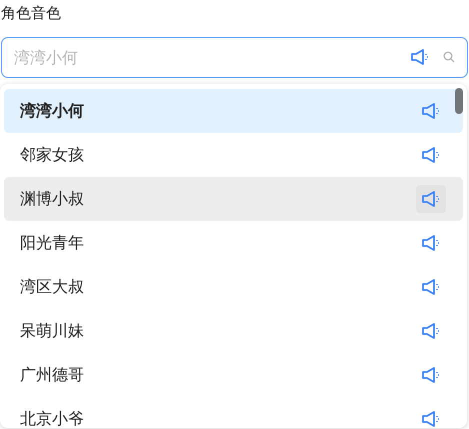 This screenshot has width=469, height=429. Describe the element at coordinates (52, 243) in the screenshot. I see `voice-name: 阳光青年` at that location.